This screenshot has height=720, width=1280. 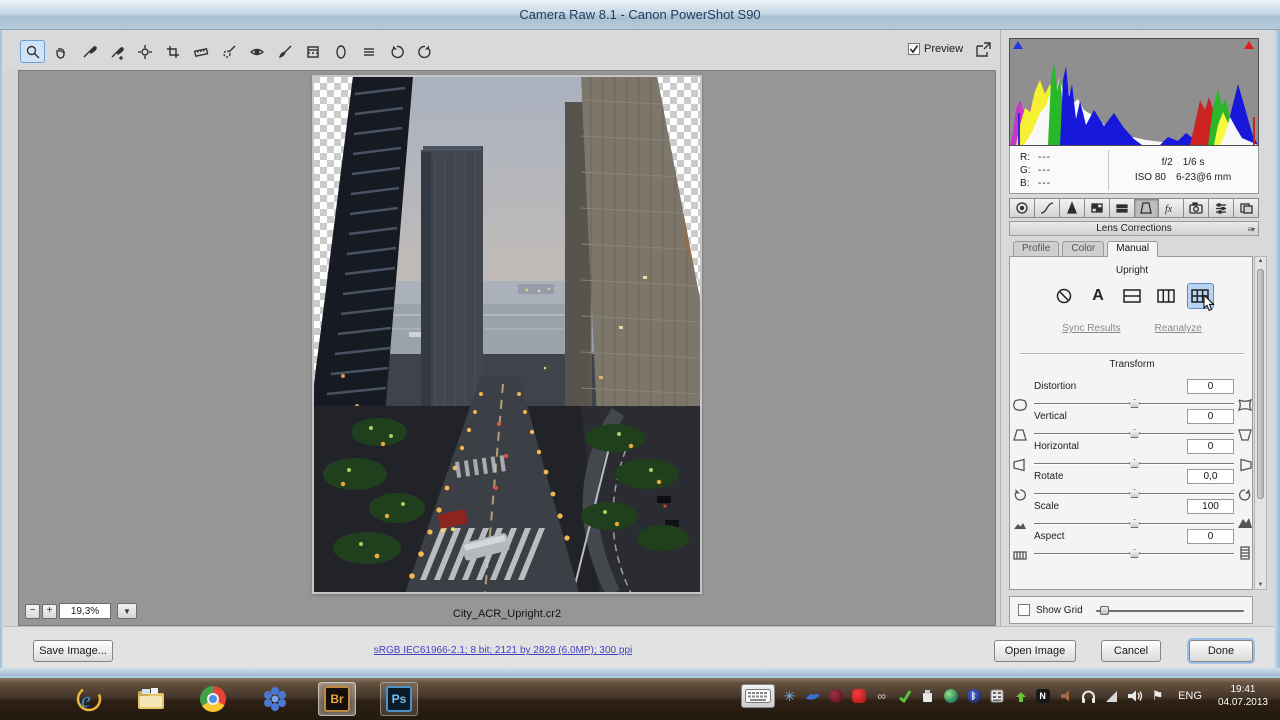 What do you see at coordinates (1104, 610) in the screenshot?
I see `grid-size-slider-thumb` at bounding box center [1104, 610].